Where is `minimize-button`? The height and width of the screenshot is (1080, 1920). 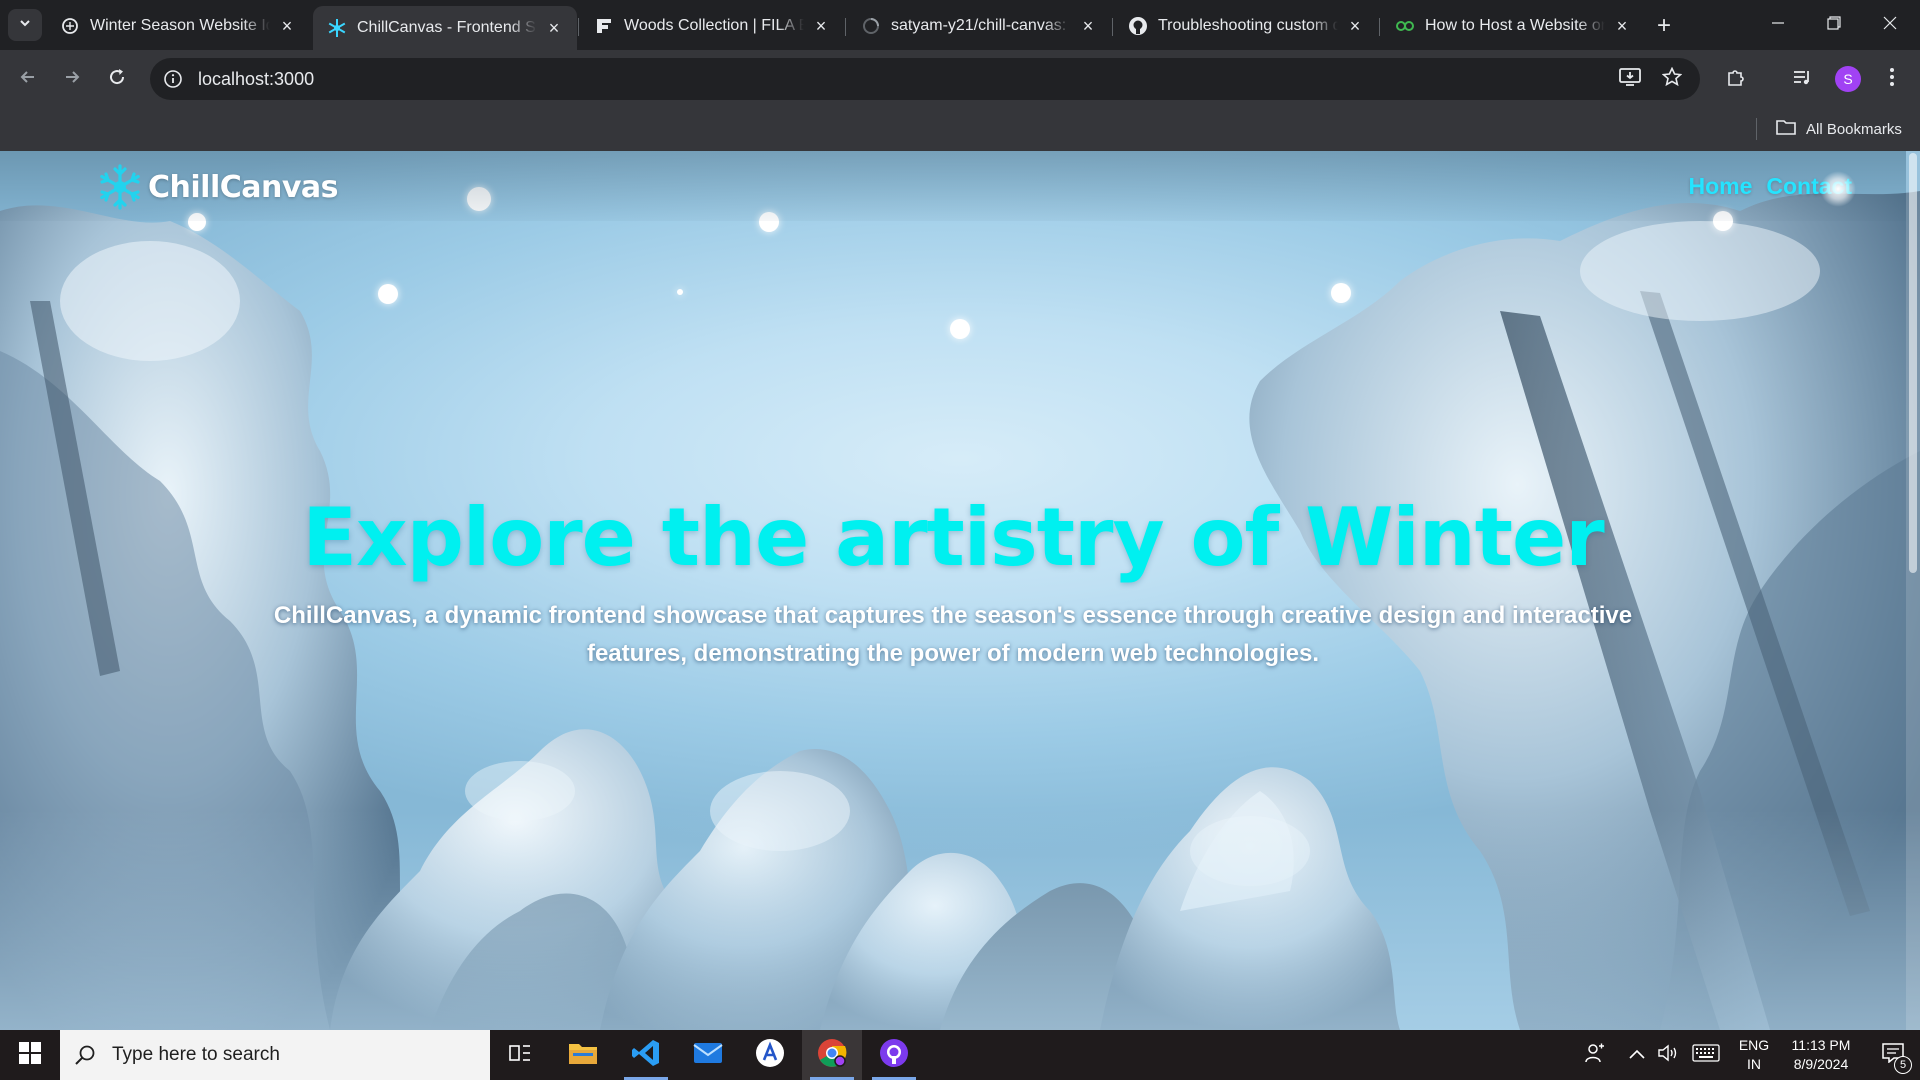 minimize-button is located at coordinates (1778, 25).